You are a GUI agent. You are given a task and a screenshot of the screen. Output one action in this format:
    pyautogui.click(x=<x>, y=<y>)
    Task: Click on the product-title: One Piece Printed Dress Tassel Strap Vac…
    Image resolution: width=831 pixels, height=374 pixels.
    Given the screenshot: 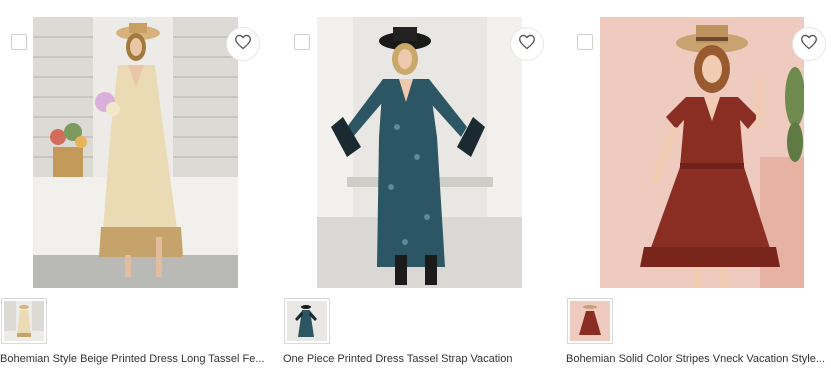 What is the action you would take?
    pyautogui.click(x=419, y=359)
    